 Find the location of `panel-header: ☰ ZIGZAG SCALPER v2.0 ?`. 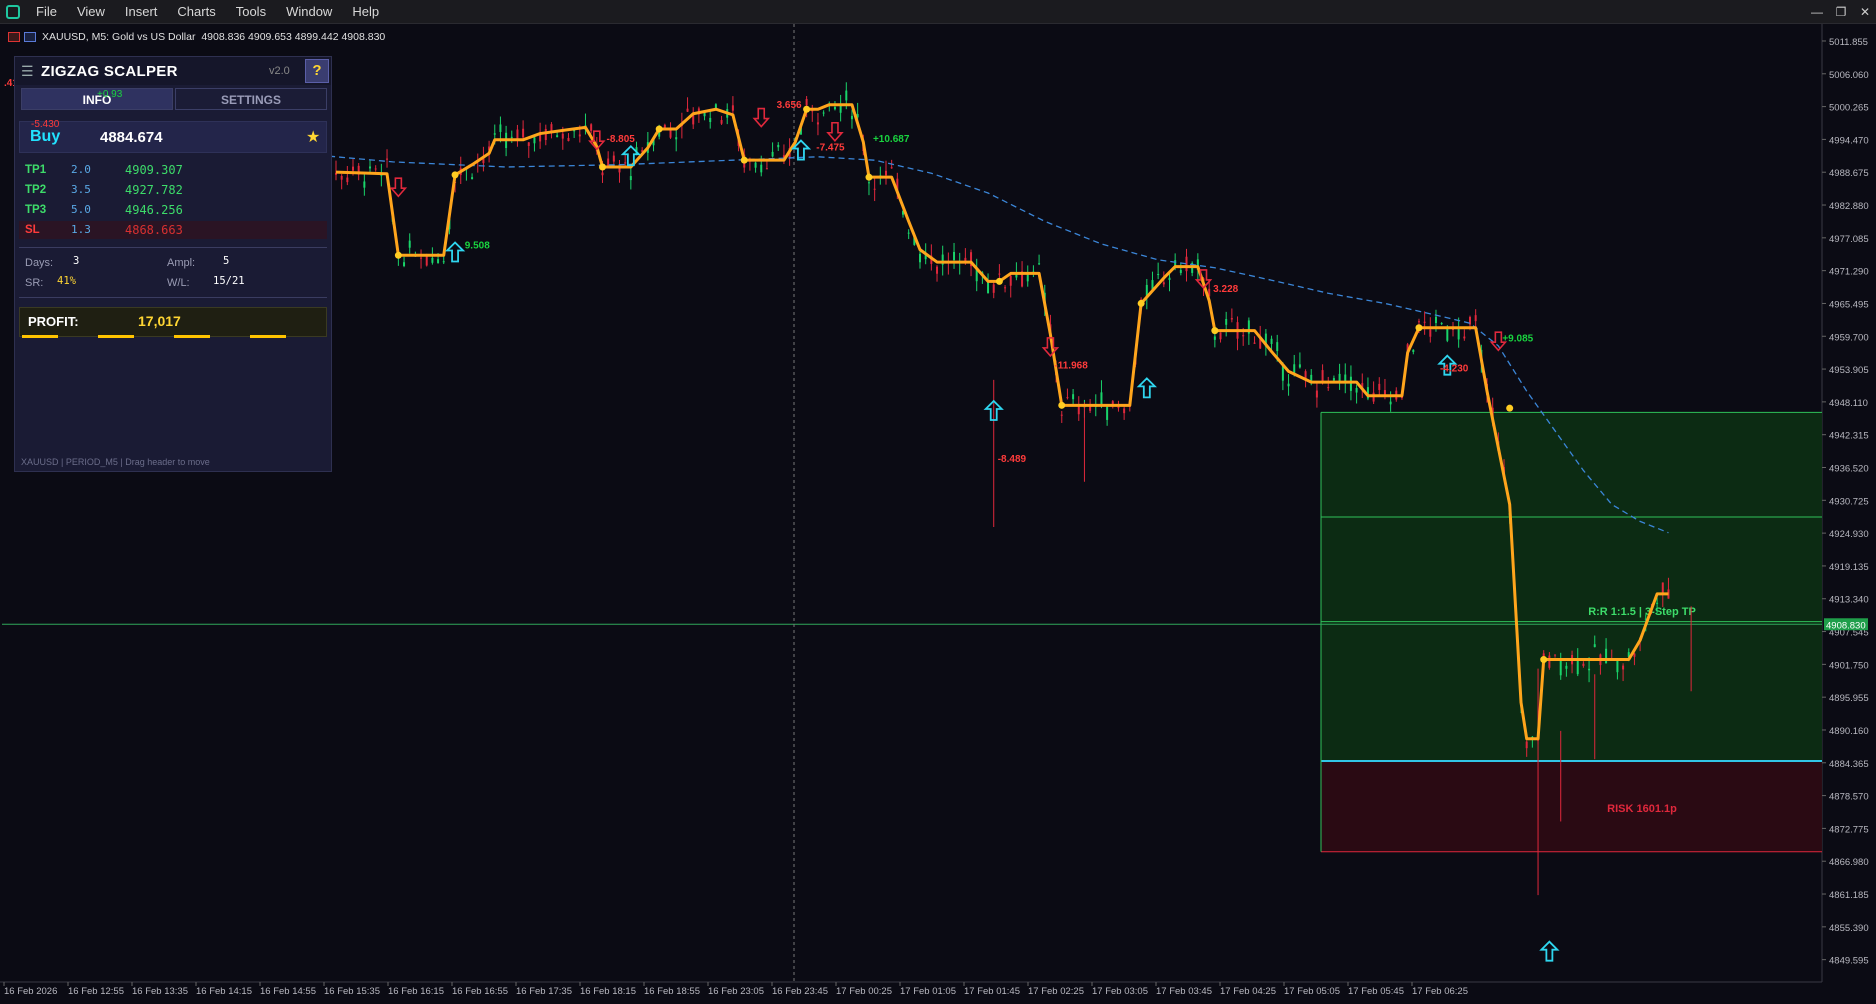

panel-header: ☰ ZIGZAG SCALPER v2.0 ? is located at coordinates (173, 71).